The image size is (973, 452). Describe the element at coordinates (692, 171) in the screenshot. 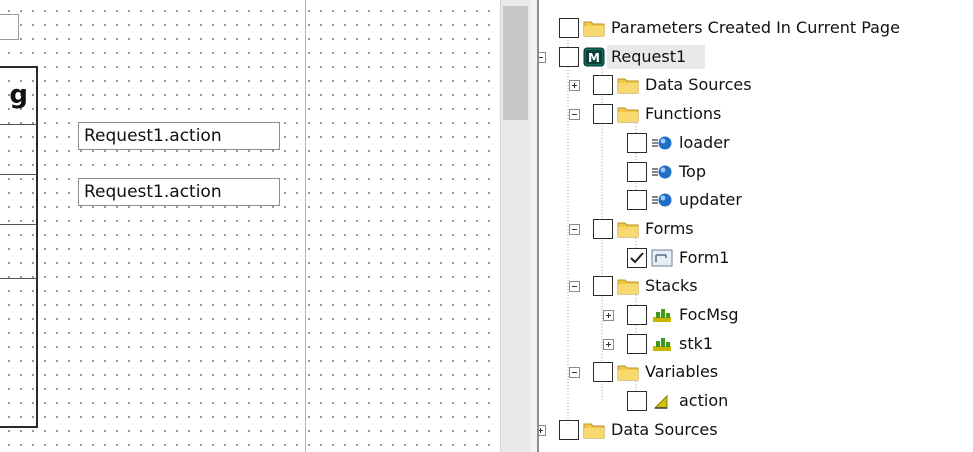

I see `tree-item-label: Top` at that location.